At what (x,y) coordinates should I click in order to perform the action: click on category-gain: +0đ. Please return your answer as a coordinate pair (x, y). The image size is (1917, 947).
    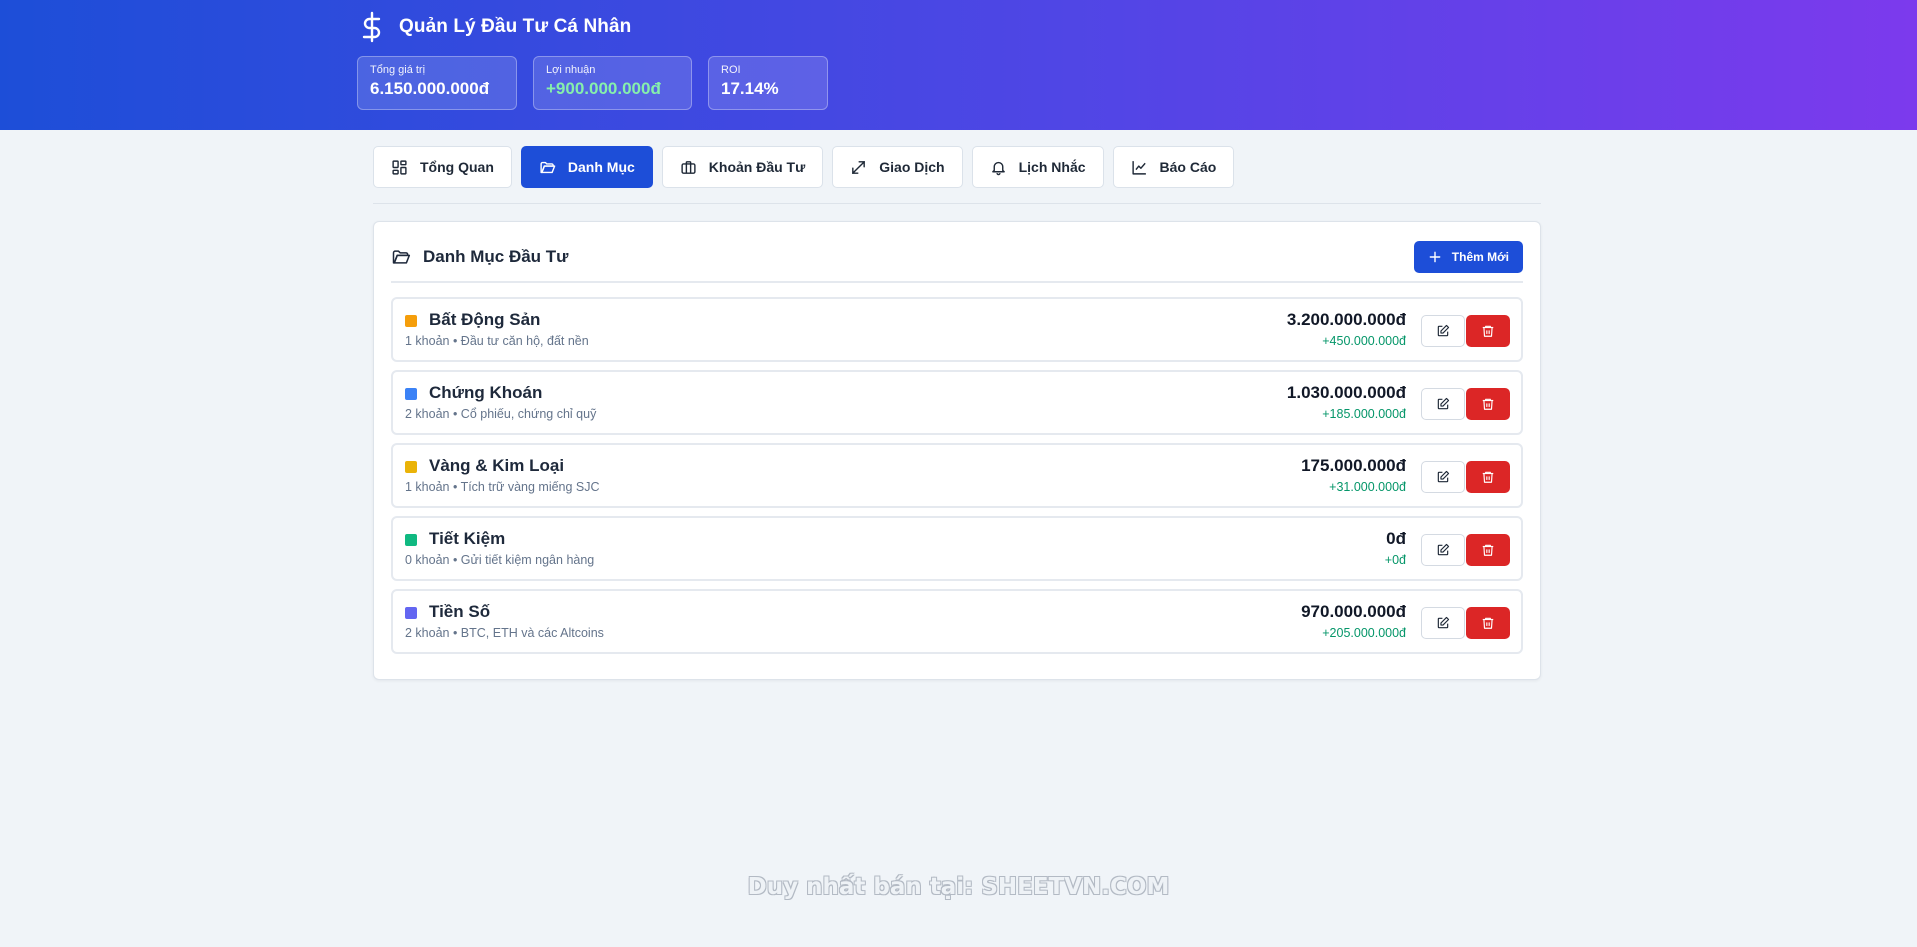
    Looking at the image, I should click on (1395, 560).